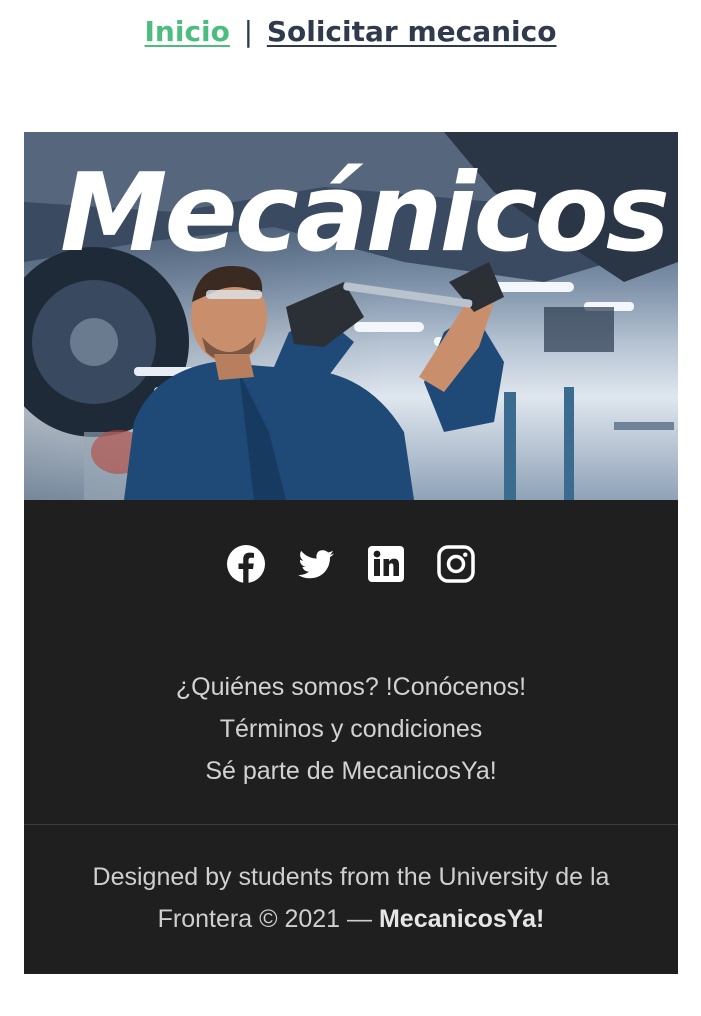 The image size is (701, 1016). I want to click on facebook-icon, so click(246, 564).